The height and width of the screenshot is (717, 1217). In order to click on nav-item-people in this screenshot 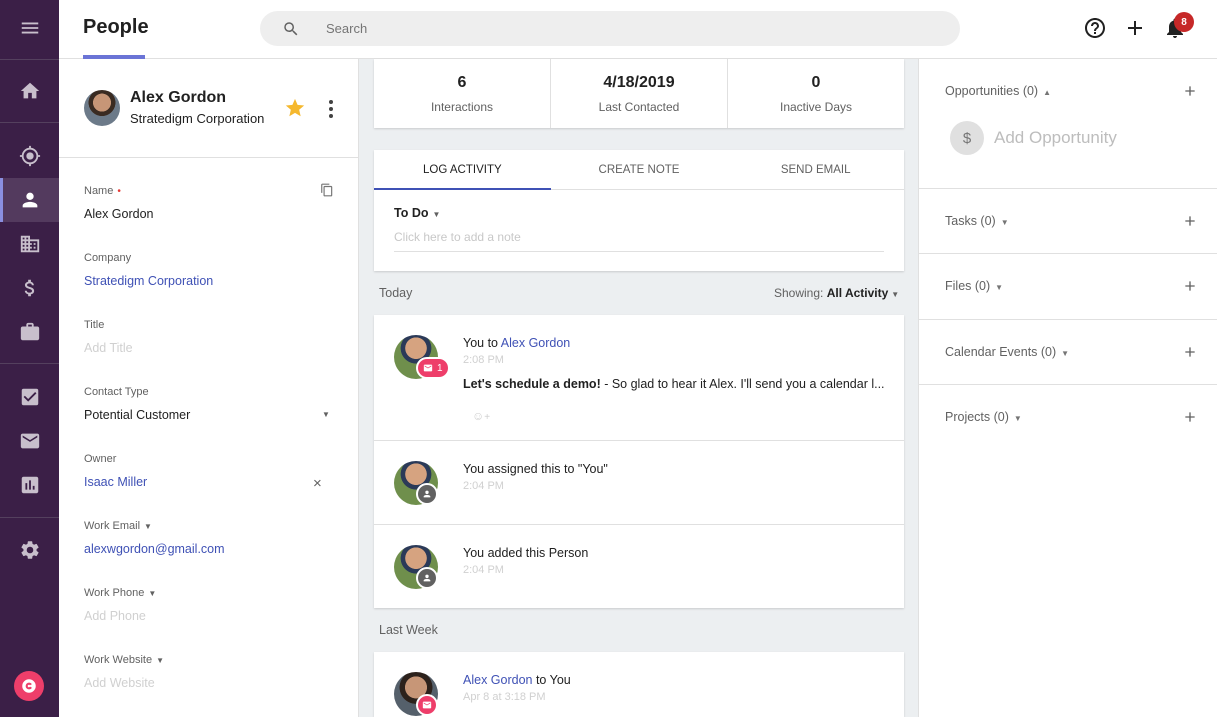, I will do `click(29, 200)`.